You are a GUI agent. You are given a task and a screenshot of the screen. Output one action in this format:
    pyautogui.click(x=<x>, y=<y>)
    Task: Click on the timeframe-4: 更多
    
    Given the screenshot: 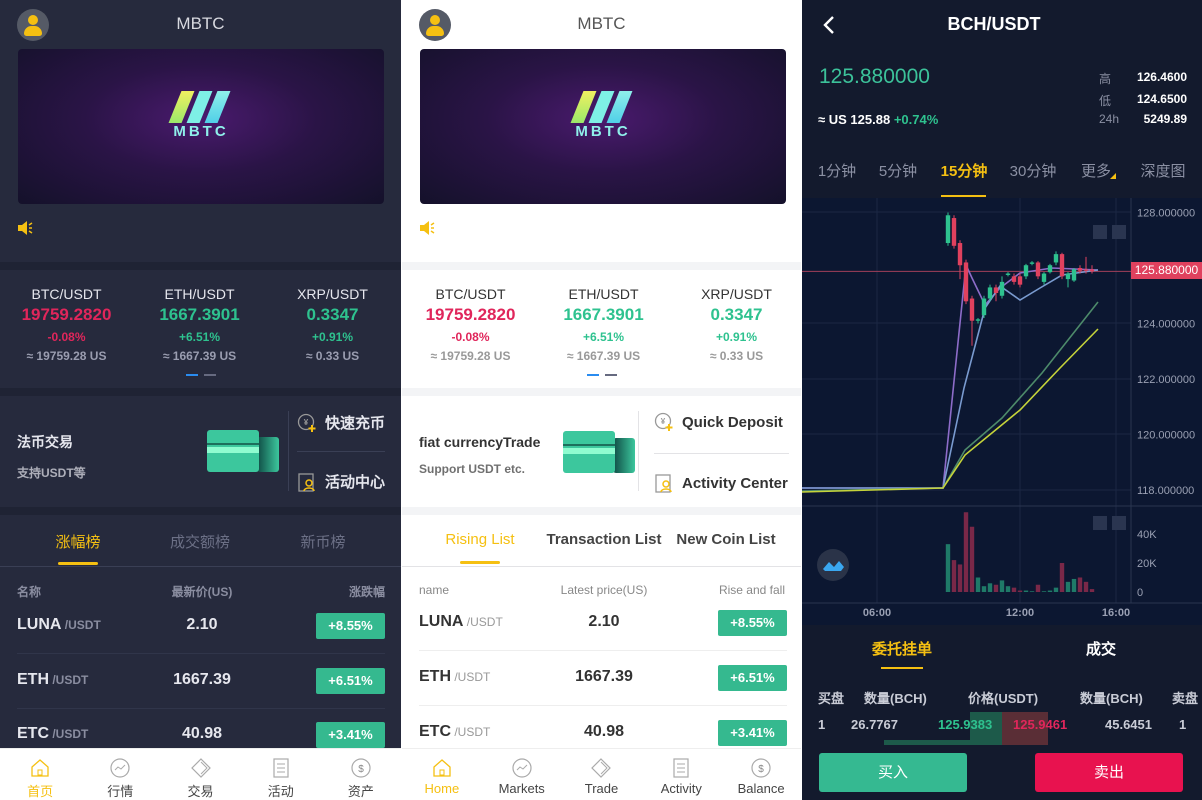 What is the action you would take?
    pyautogui.click(x=1096, y=170)
    